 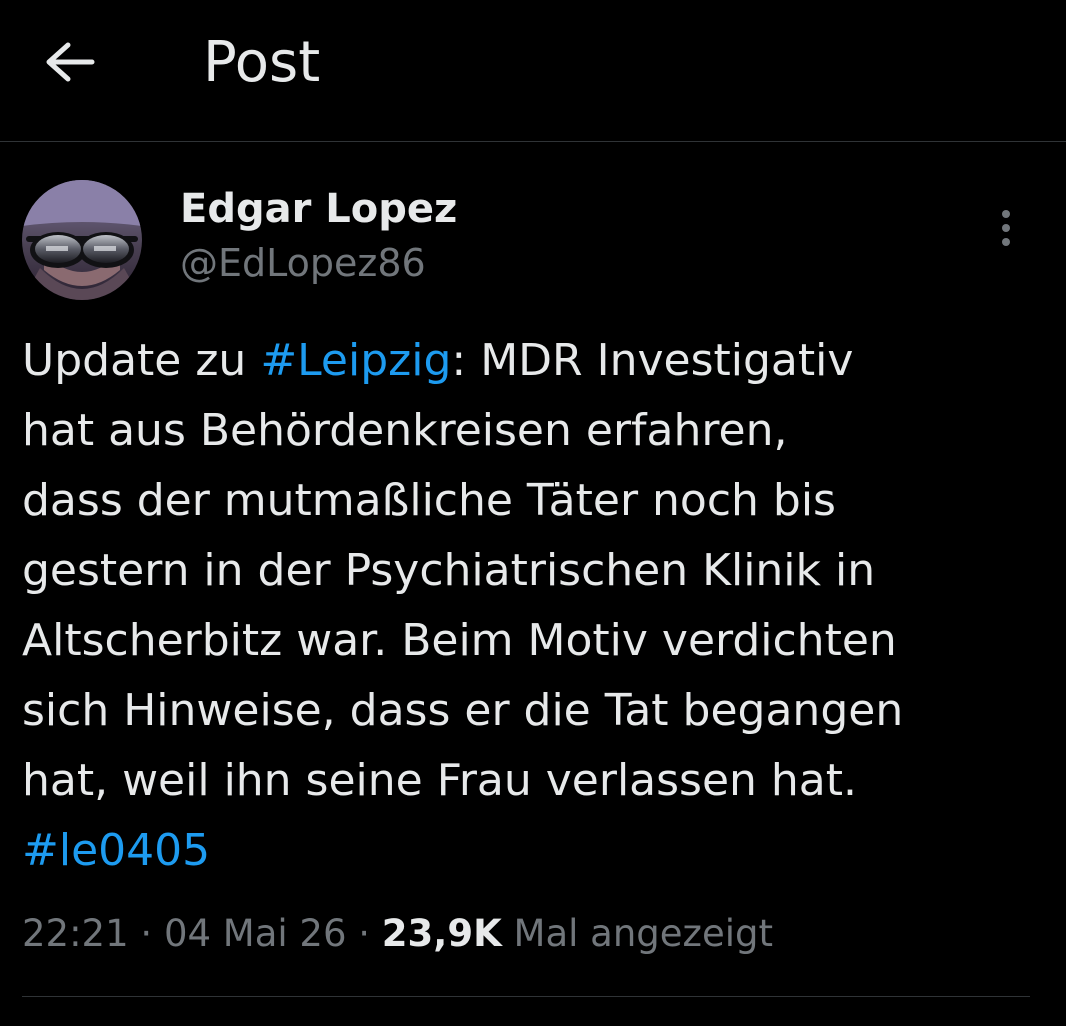 What do you see at coordinates (141, 360) in the screenshot?
I see `post-text-segment: Update zu` at bounding box center [141, 360].